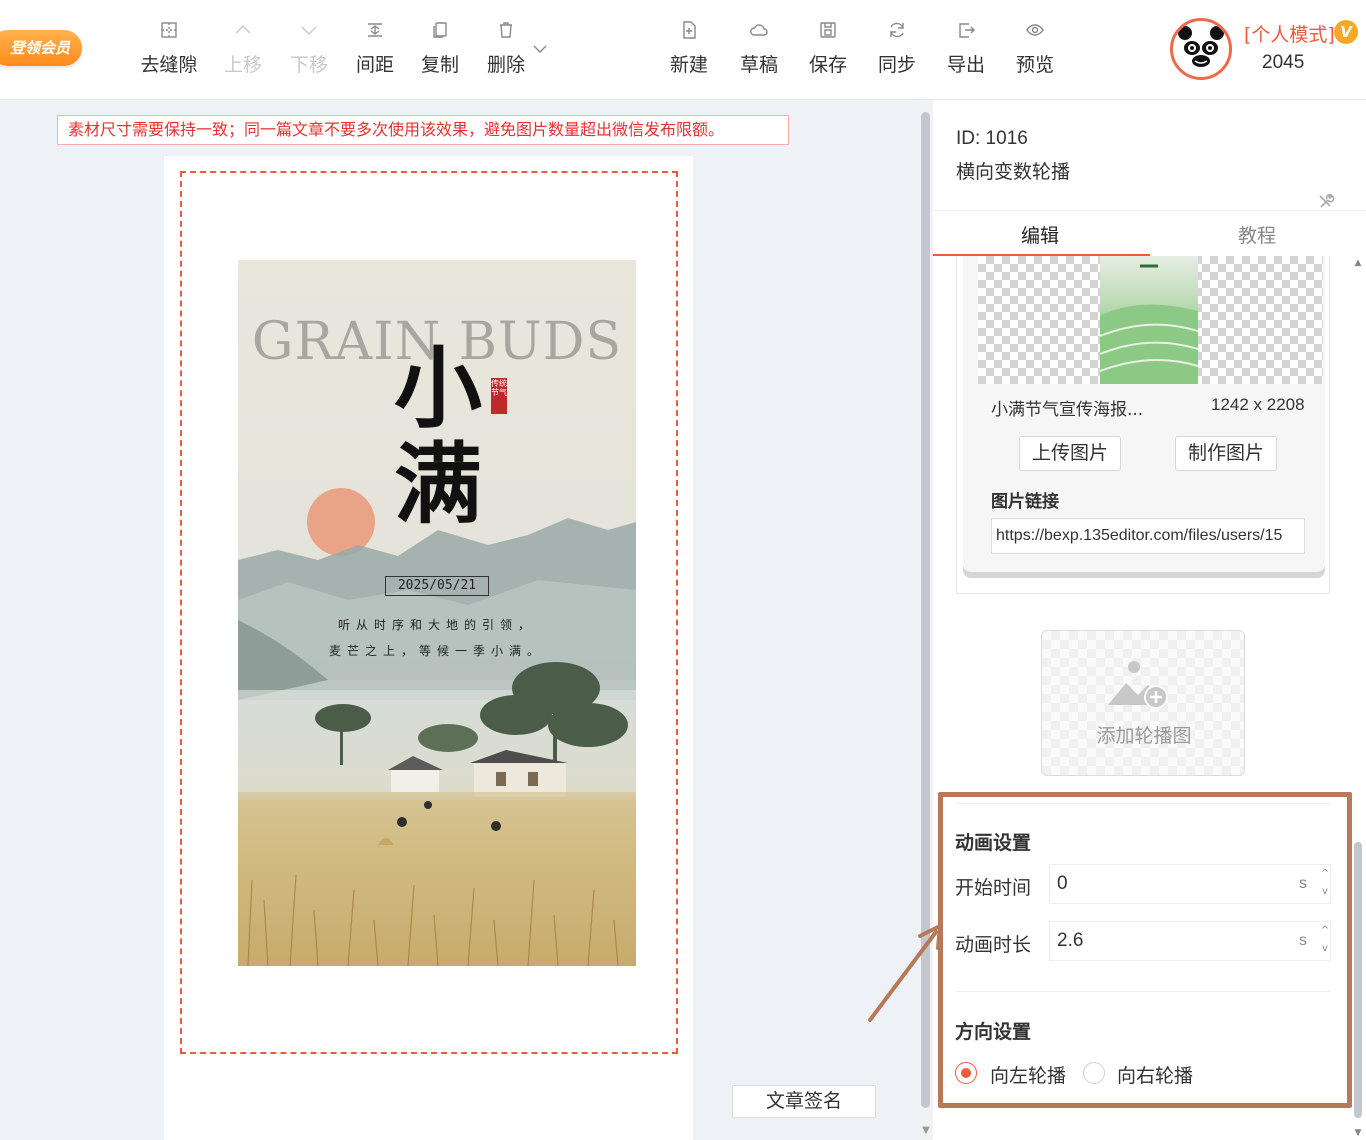 The width and height of the screenshot is (1366, 1140). What do you see at coordinates (828, 48) in the screenshot?
I see `save-button: 保存` at bounding box center [828, 48].